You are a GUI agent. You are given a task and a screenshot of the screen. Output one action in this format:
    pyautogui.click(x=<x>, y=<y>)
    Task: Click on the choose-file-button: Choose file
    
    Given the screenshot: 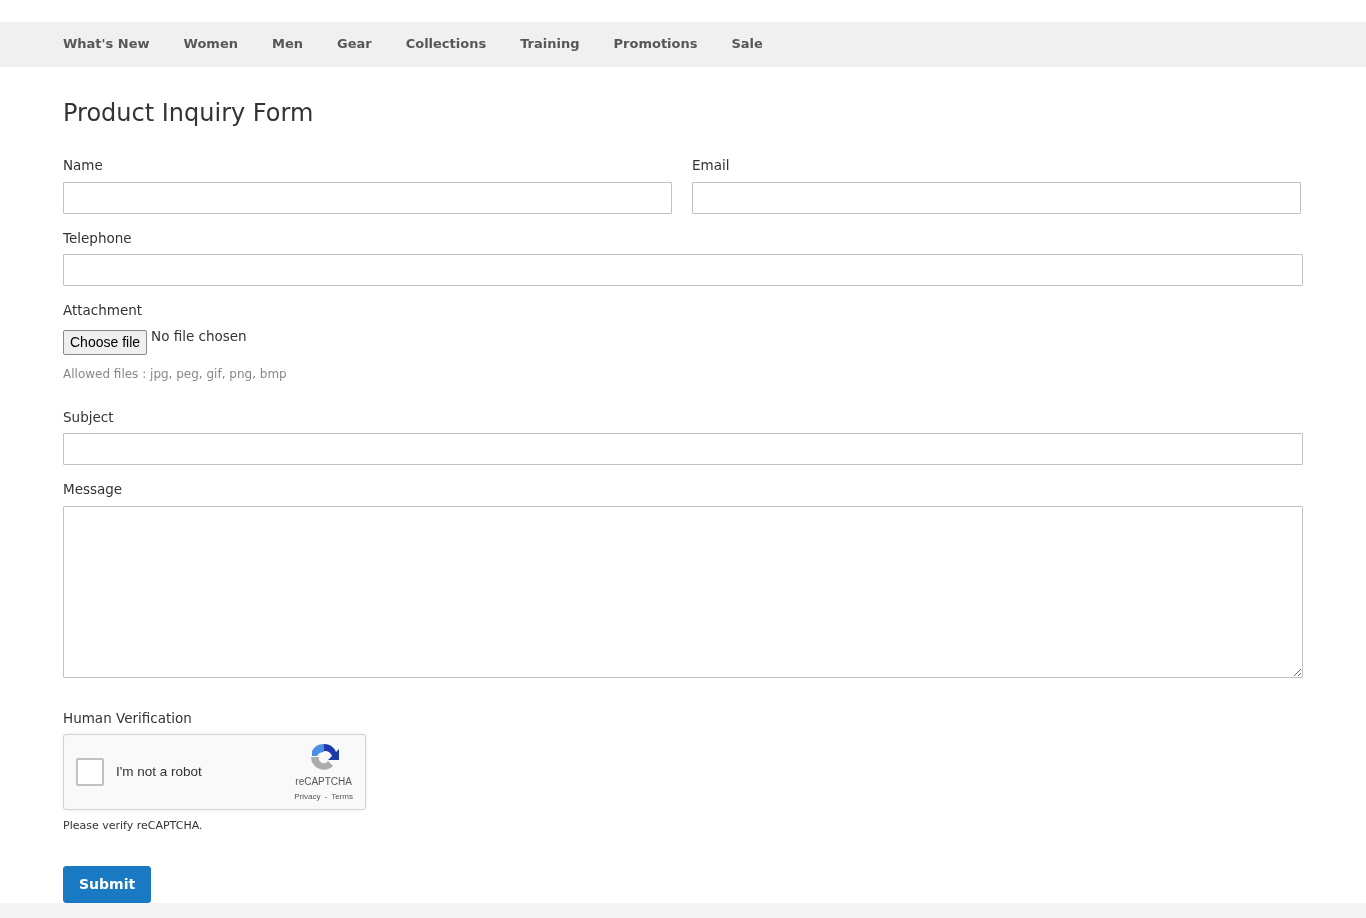 What is the action you would take?
    pyautogui.click(x=105, y=343)
    